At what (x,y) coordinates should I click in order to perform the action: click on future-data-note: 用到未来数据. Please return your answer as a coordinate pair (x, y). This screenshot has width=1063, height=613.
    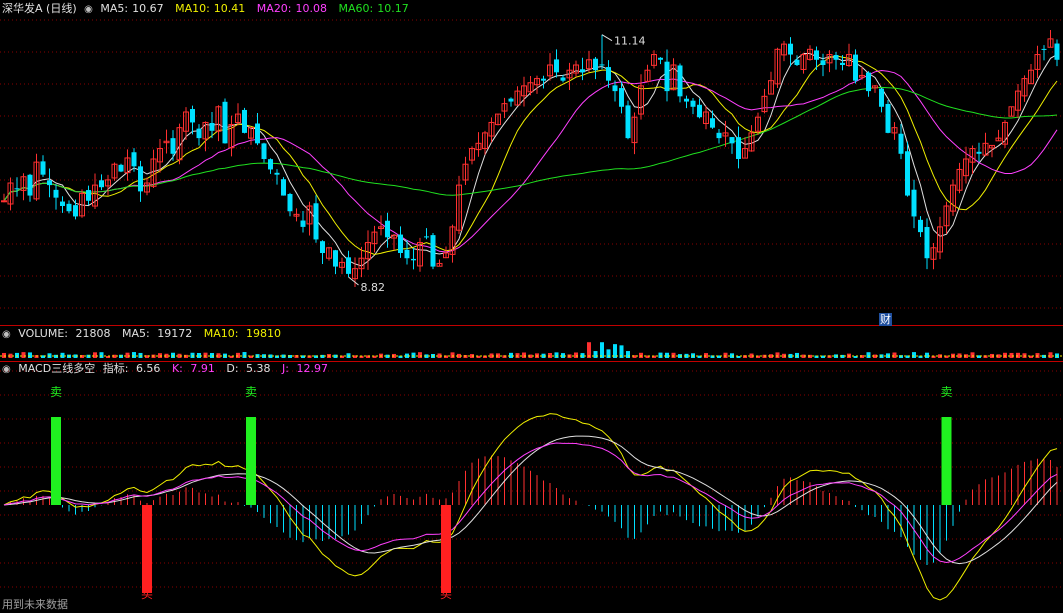
    Looking at the image, I should click on (35, 604).